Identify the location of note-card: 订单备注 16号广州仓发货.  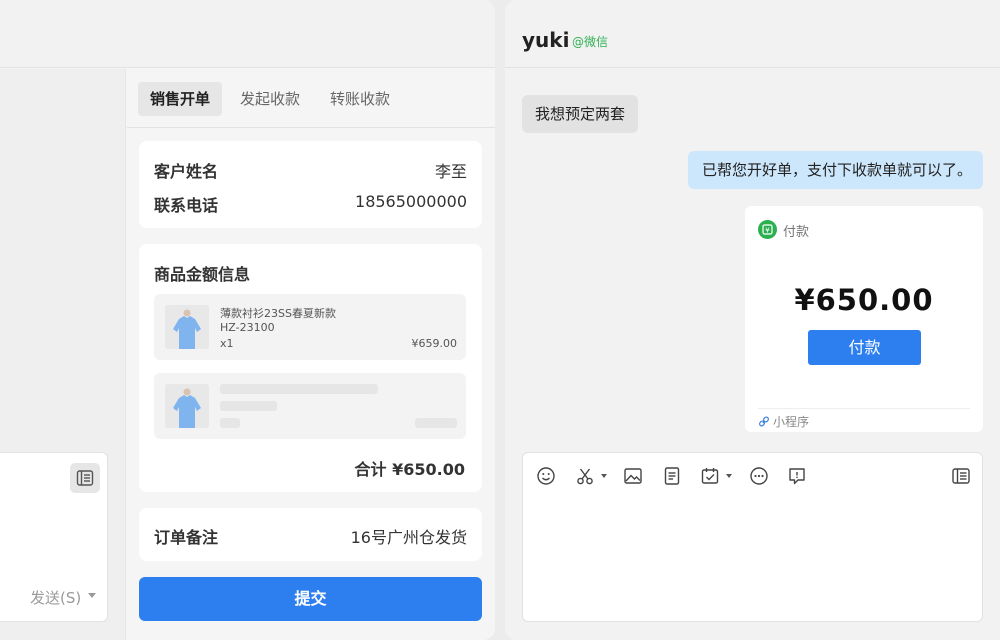
(310, 534).